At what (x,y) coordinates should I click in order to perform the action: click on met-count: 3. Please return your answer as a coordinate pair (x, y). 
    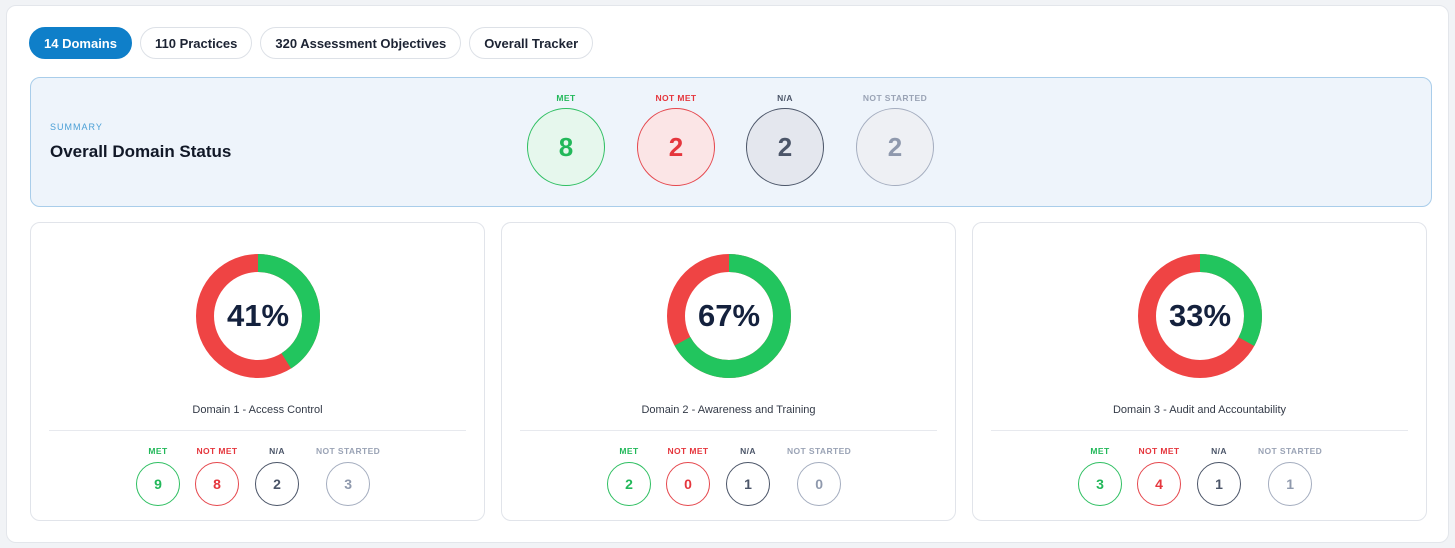
    Looking at the image, I should click on (1100, 484).